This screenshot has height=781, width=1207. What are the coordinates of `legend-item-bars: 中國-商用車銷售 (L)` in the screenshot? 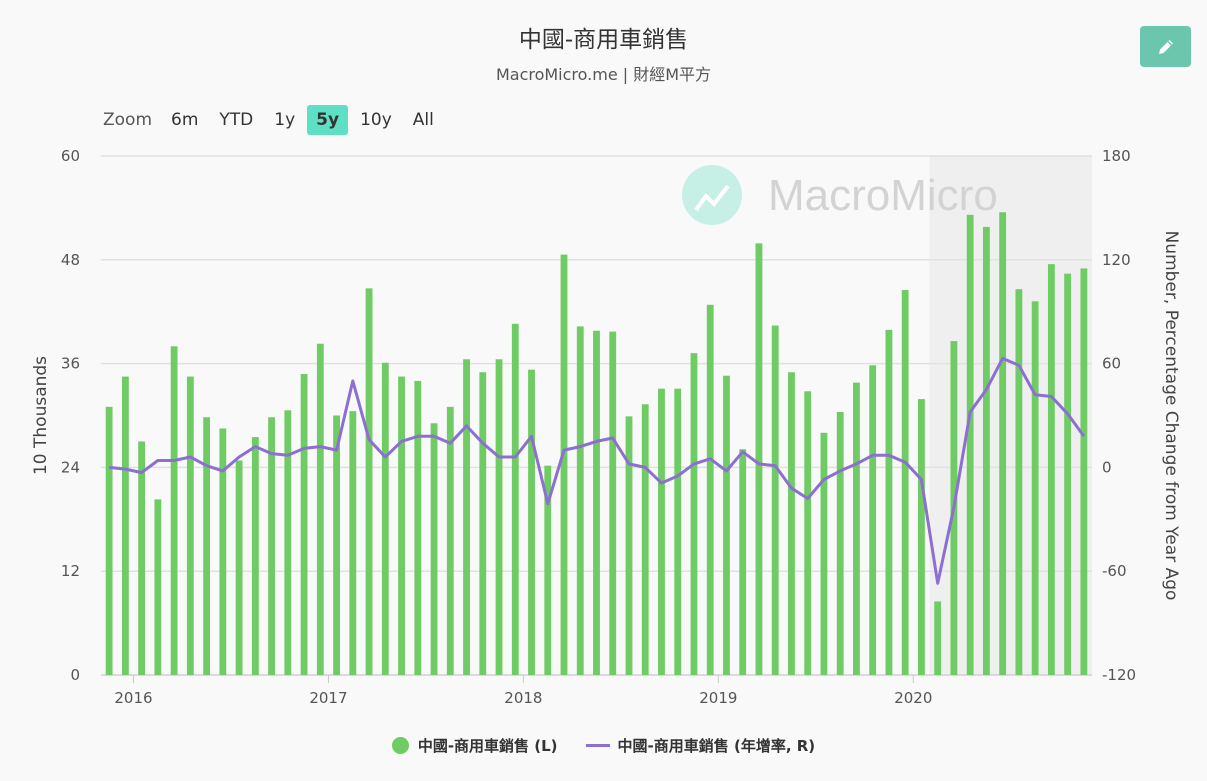 It's located at (474, 745).